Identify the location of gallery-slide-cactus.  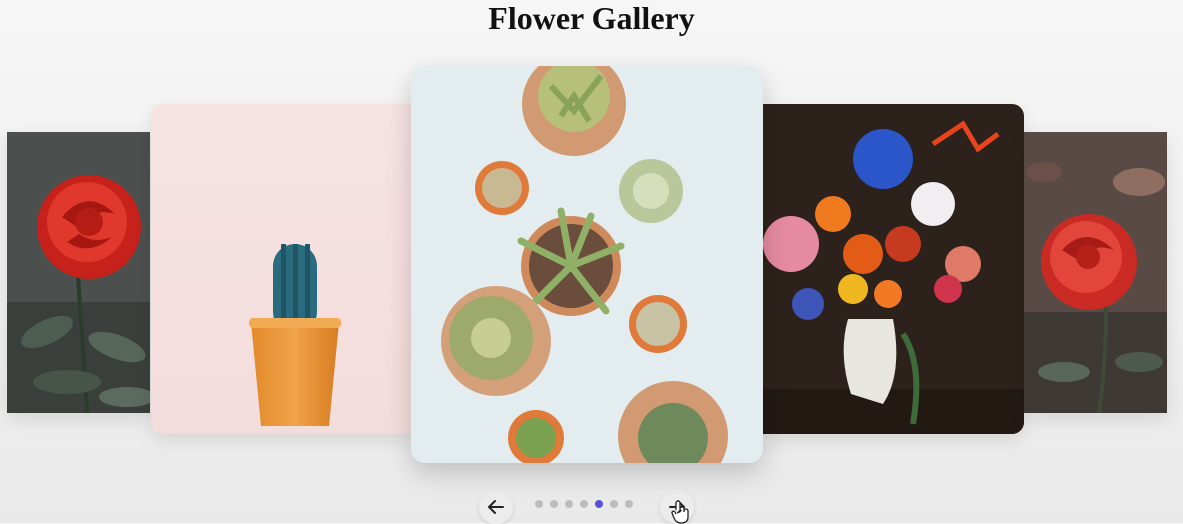
(282, 269).